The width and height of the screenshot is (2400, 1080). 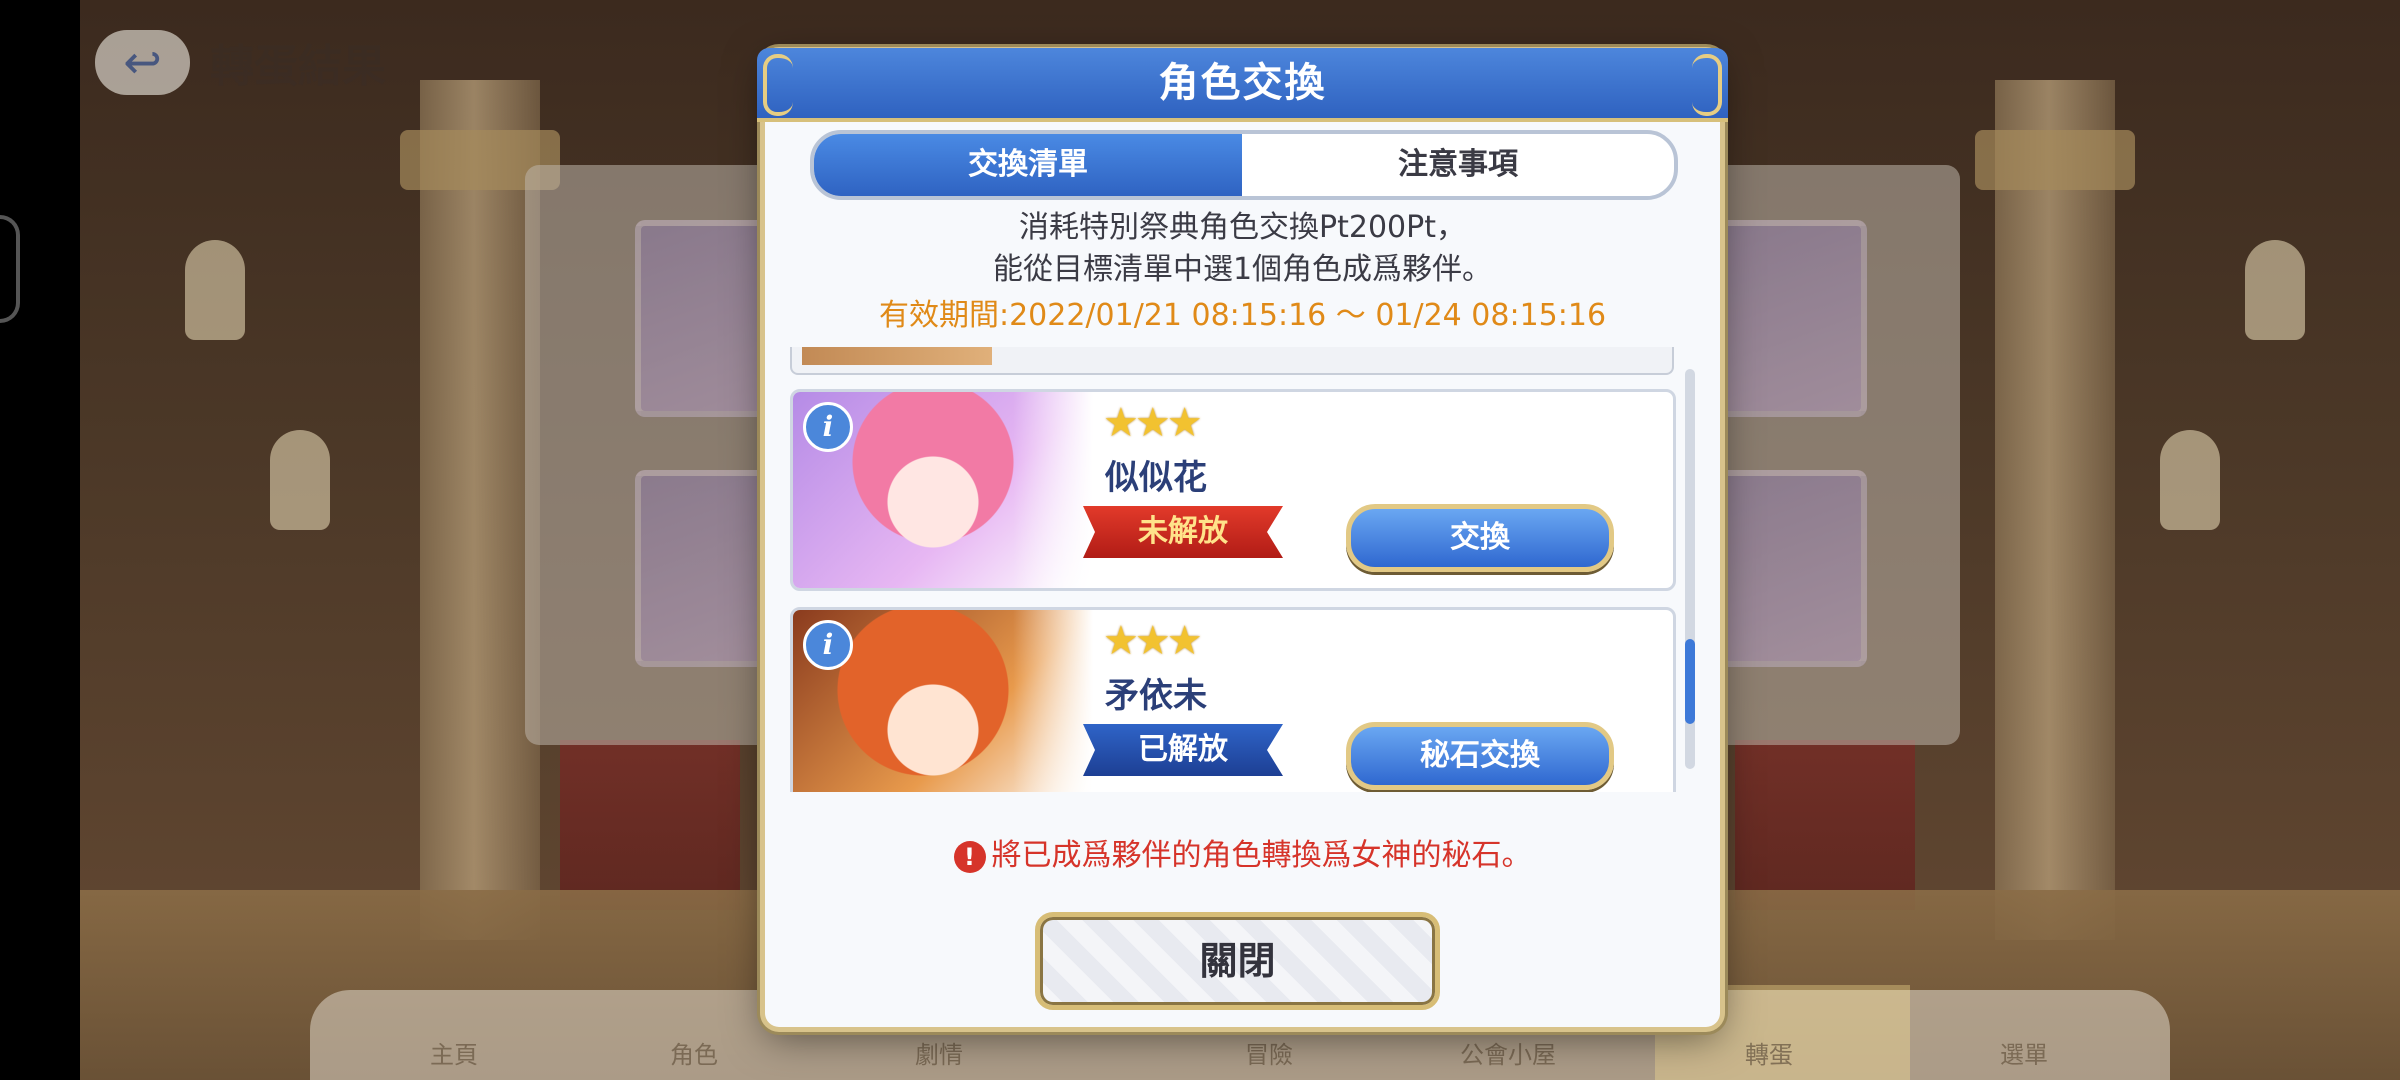 I want to click on character-name: 矛依未, so click(x=1156, y=696).